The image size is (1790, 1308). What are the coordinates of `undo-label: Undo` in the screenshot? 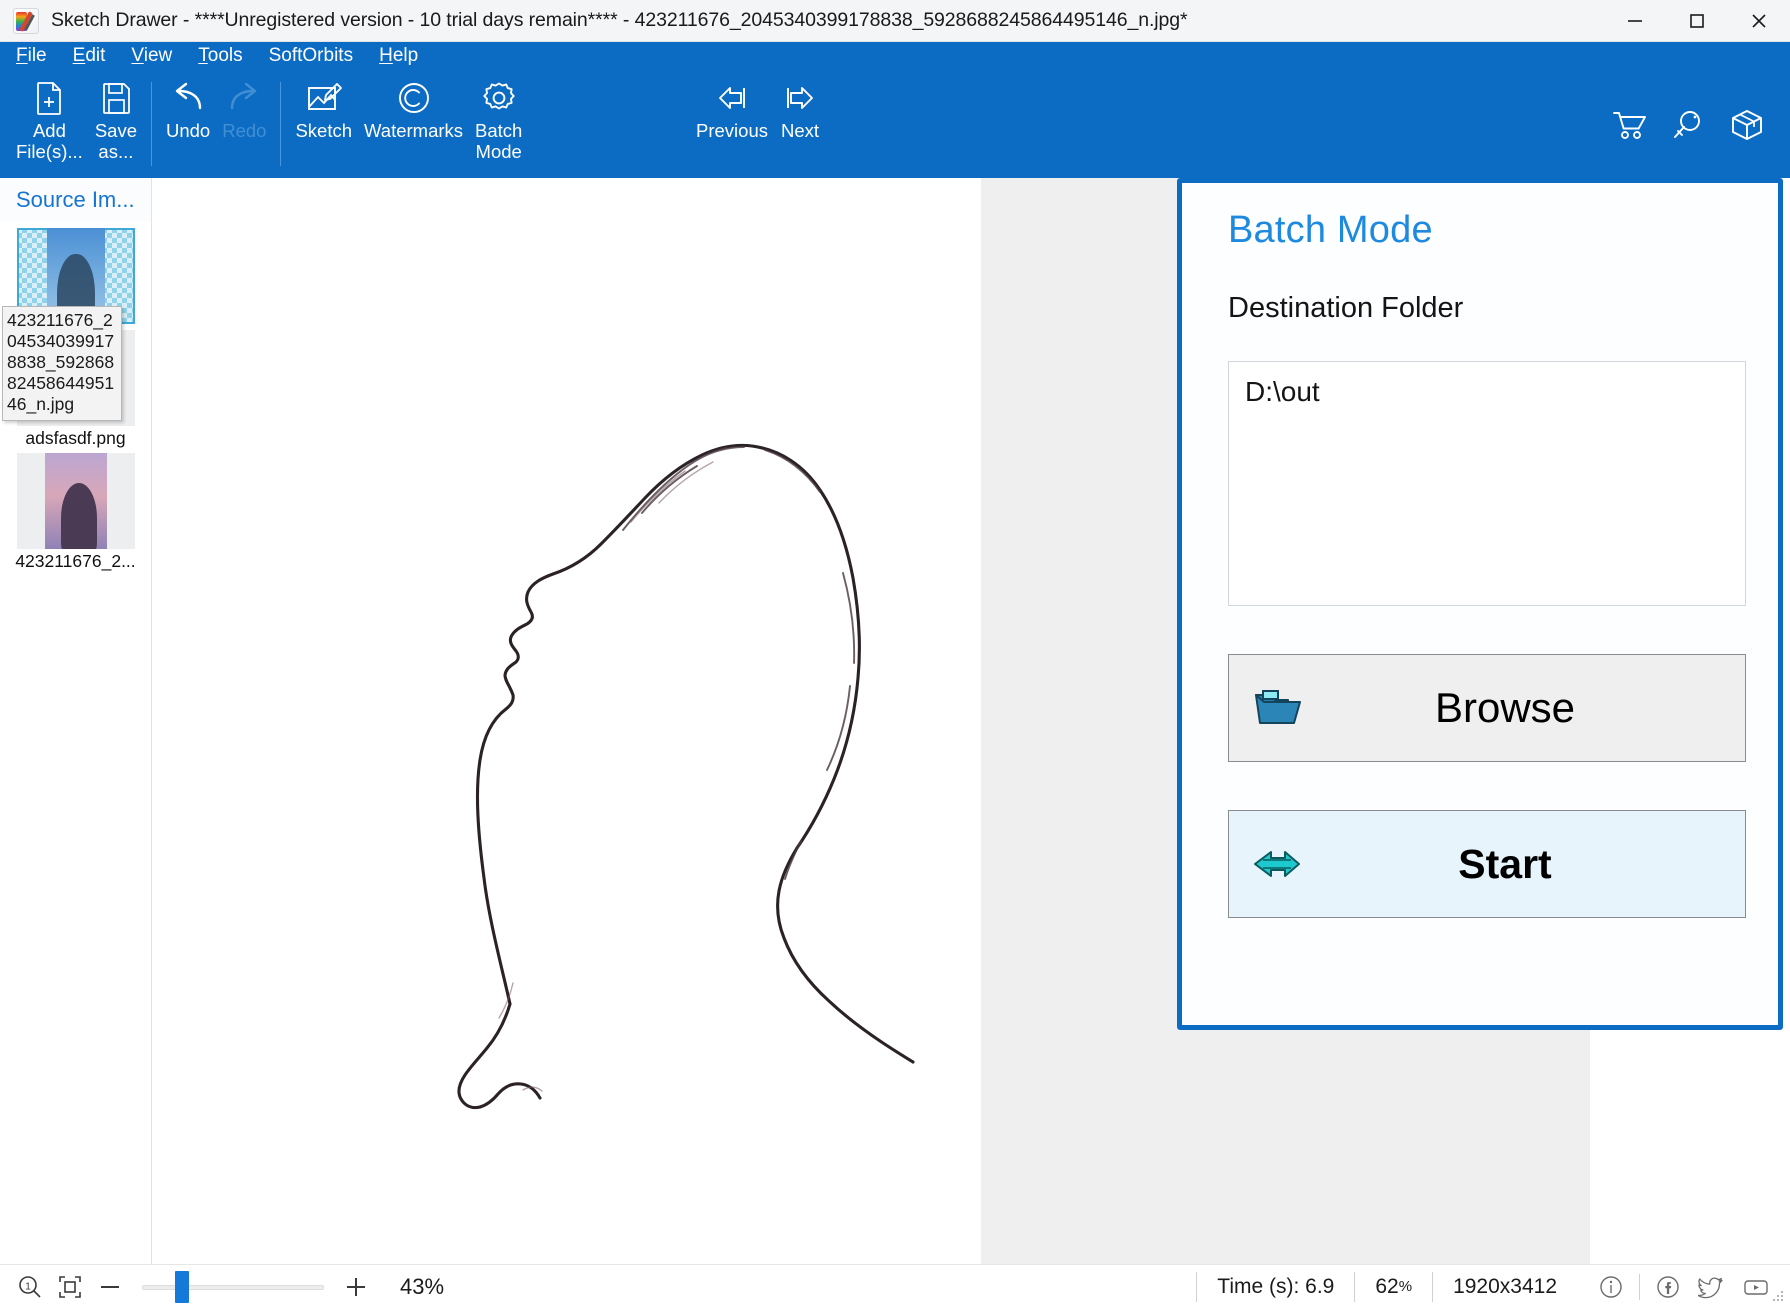 It's located at (188, 130).